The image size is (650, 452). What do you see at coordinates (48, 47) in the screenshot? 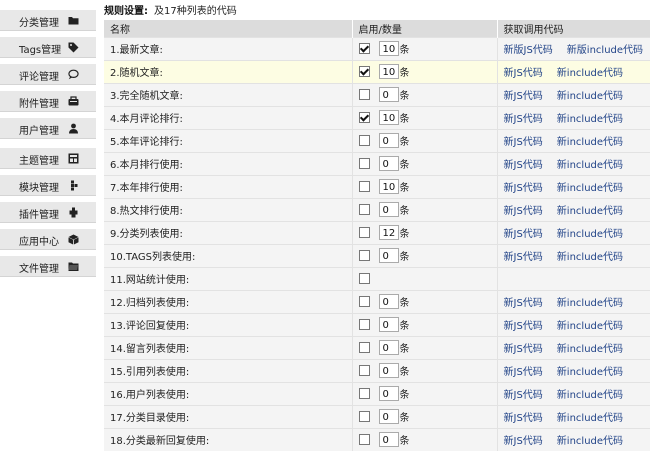
I see `sidebar-item-2: Tags管理` at bounding box center [48, 47].